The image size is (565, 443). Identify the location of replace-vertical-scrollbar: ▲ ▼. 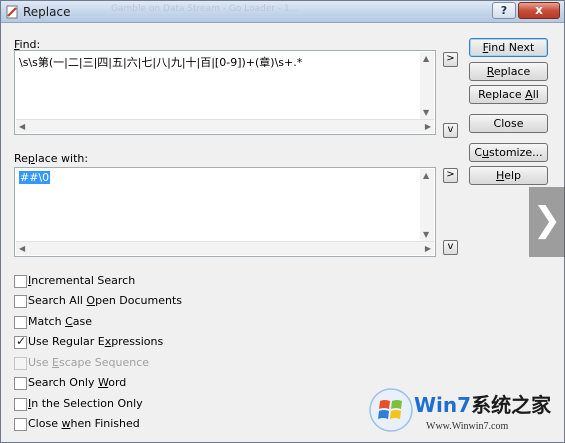
(427, 205).